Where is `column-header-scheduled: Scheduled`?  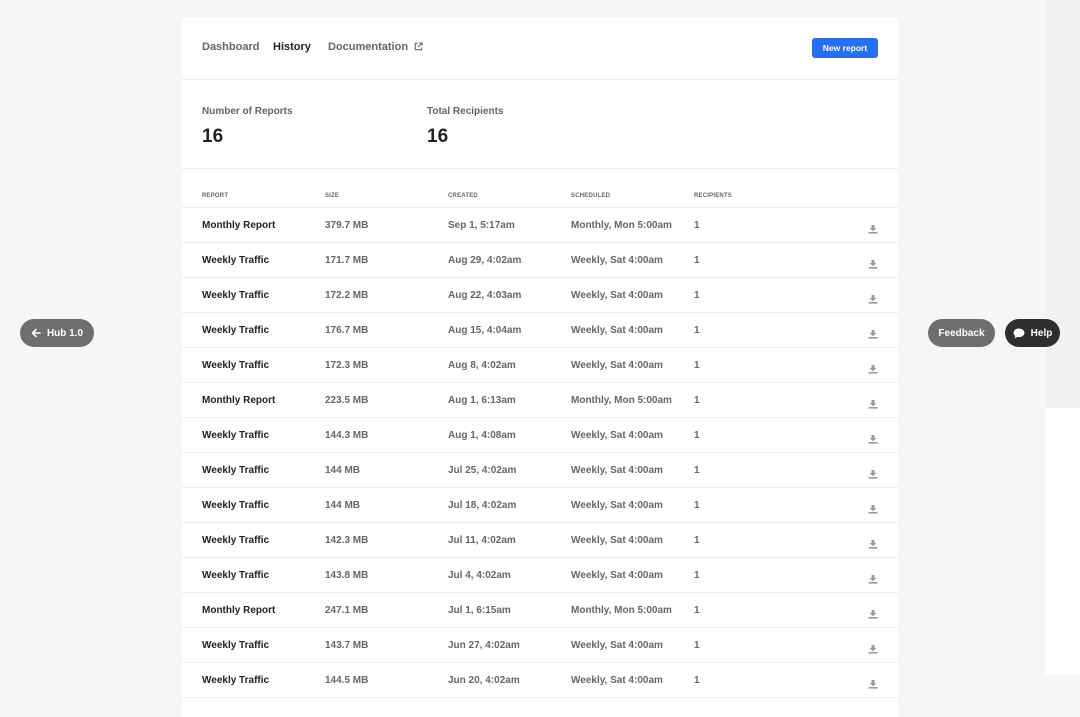 column-header-scheduled: Scheduled is located at coordinates (591, 196).